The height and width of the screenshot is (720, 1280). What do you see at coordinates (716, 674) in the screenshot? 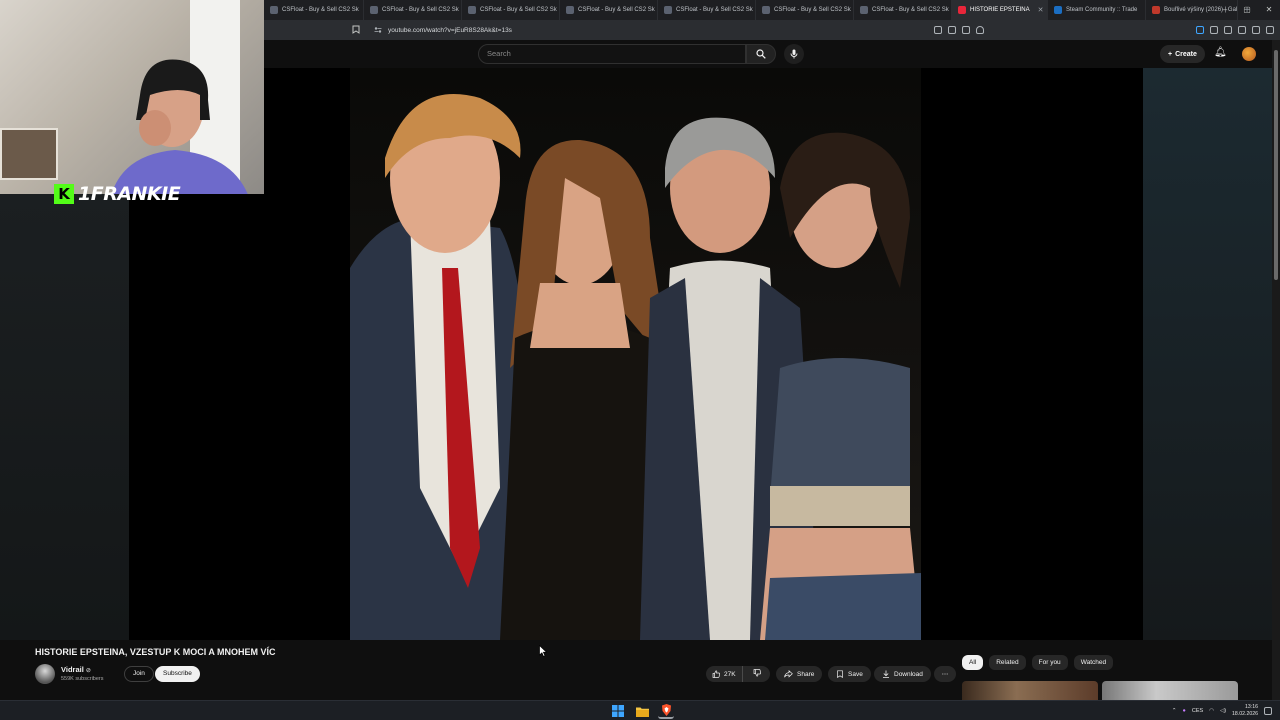
I see `thumbs-up-icon` at bounding box center [716, 674].